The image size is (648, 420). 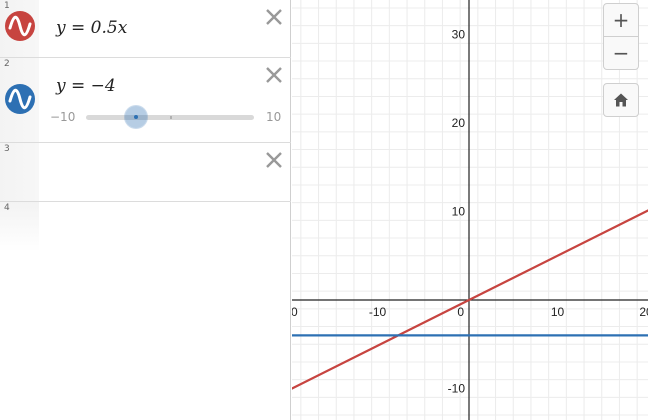 I want to click on zoom-in-button: +, so click(x=621, y=20).